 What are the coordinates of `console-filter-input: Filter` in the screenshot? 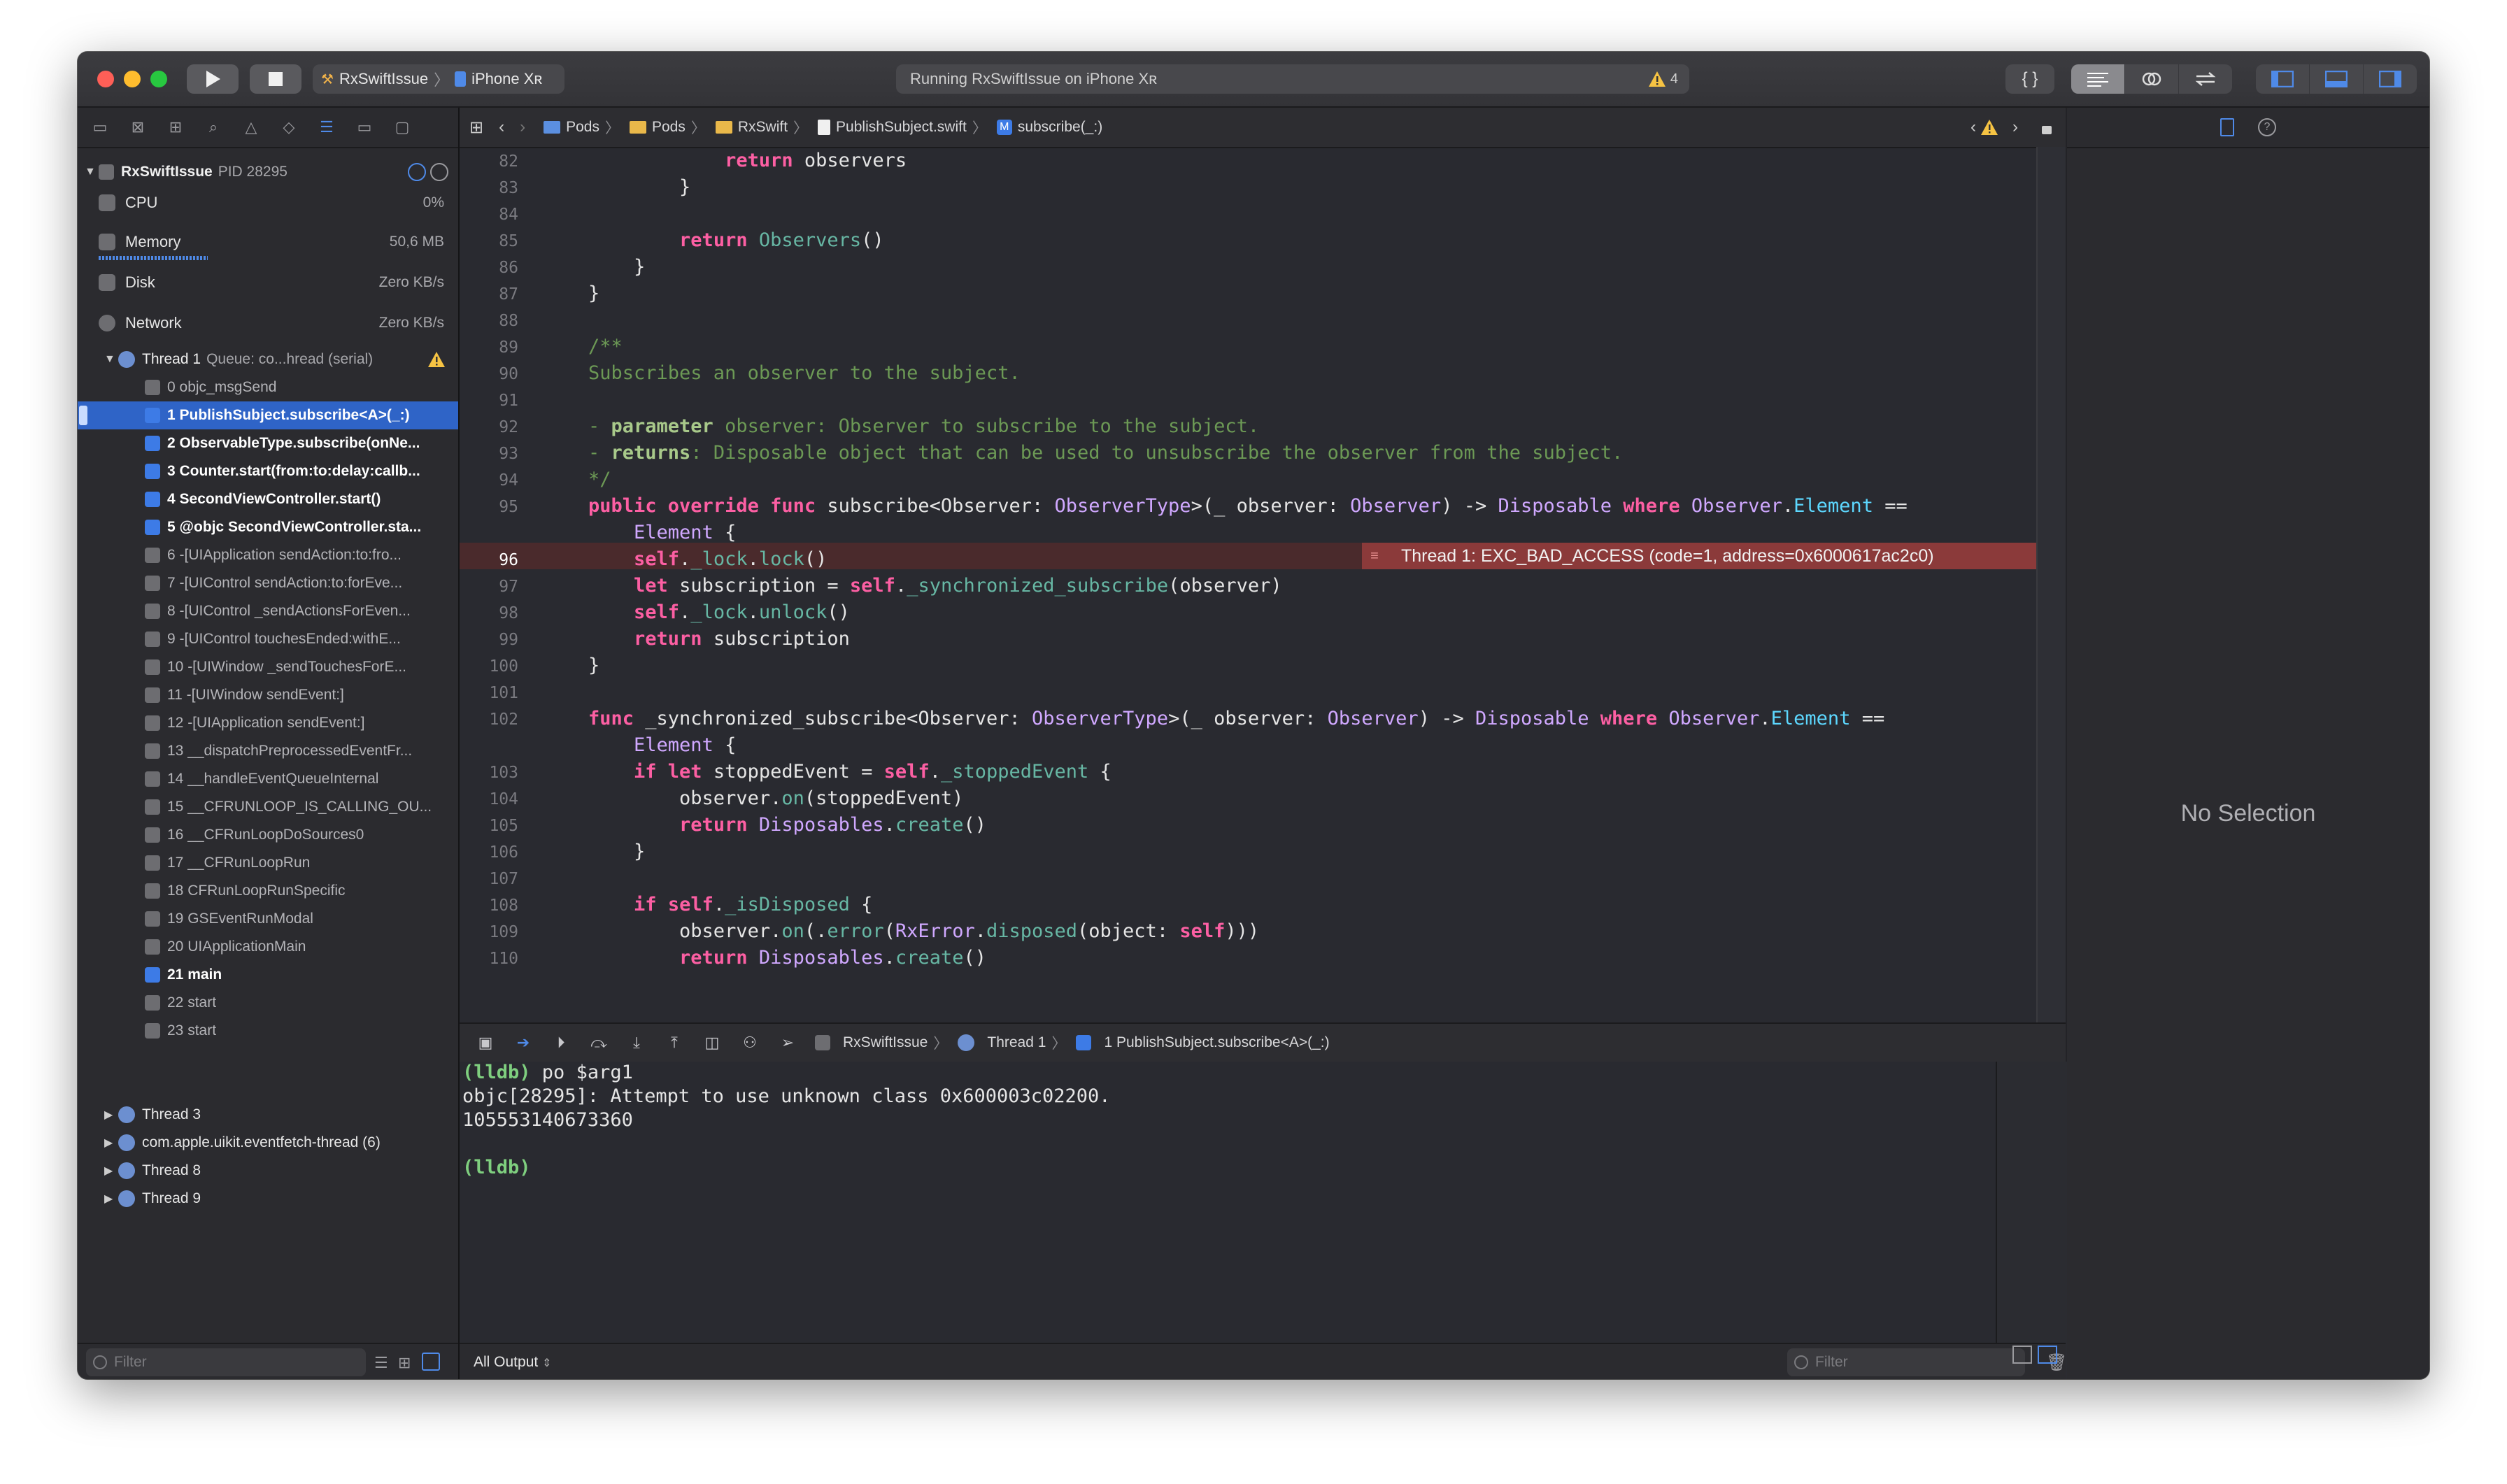 It's located at (1906, 1362).